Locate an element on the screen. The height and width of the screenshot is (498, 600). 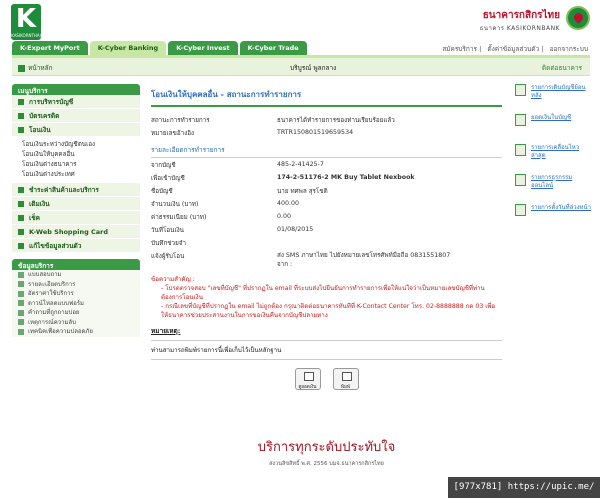
ref-row: หมายเลขอ้างอิง TRTR150801519659534 is located at coordinates (326, 132).